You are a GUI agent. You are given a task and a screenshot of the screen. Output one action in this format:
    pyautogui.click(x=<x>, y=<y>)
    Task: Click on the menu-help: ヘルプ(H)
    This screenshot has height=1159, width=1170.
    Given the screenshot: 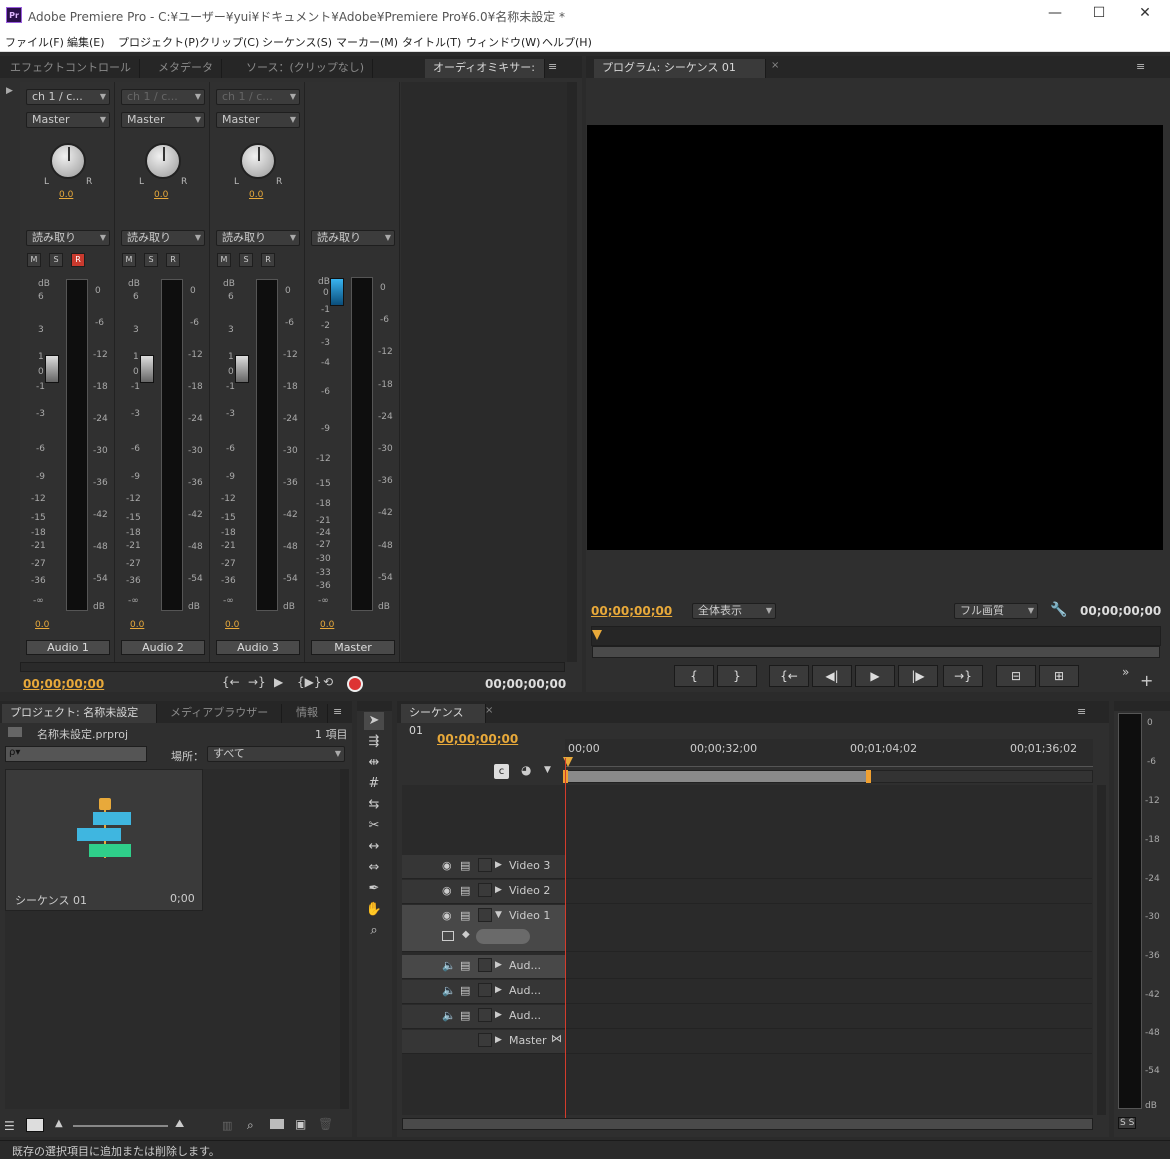 What is the action you would take?
    pyautogui.click(x=567, y=42)
    